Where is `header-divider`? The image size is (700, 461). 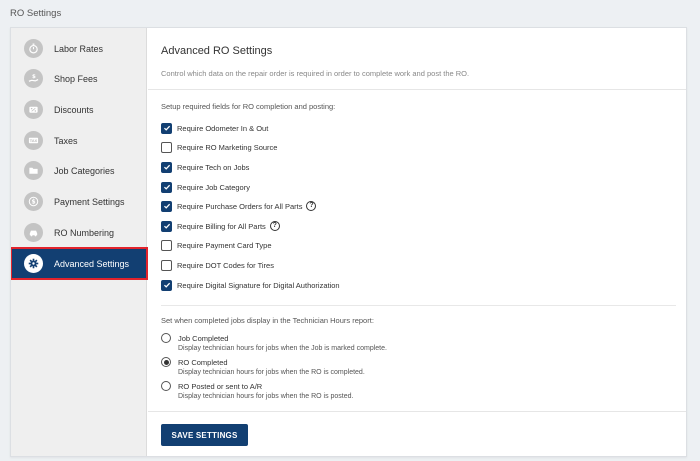 header-divider is located at coordinates (417, 89).